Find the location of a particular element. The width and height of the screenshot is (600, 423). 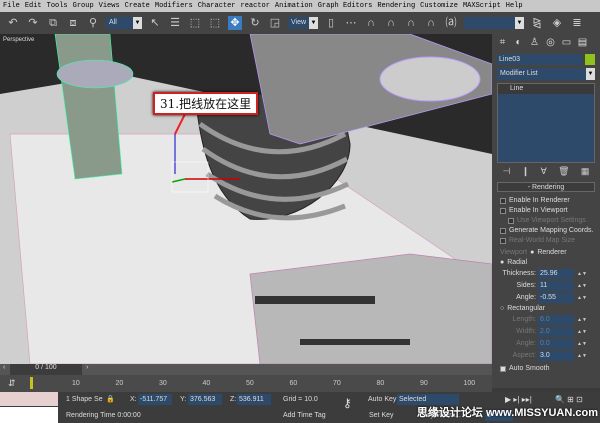

snap-icon: ∩ is located at coordinates (371, 23).